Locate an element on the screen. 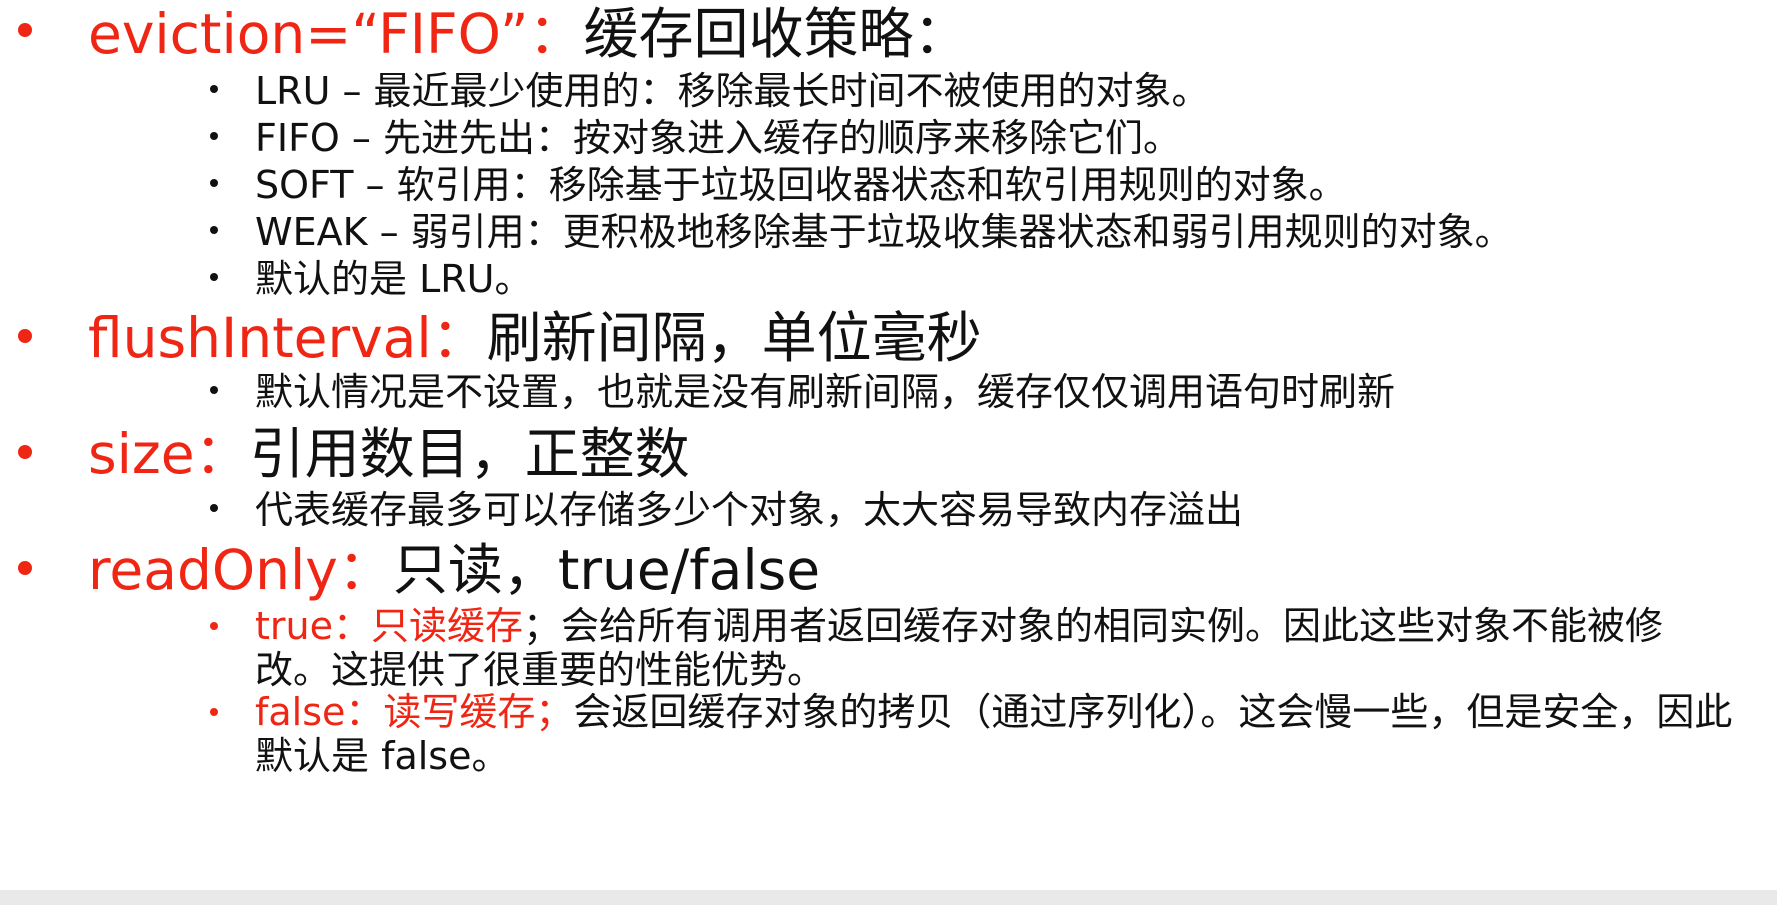  readonly-line: readOnly：只读，true/false is located at coordinates (454, 570).